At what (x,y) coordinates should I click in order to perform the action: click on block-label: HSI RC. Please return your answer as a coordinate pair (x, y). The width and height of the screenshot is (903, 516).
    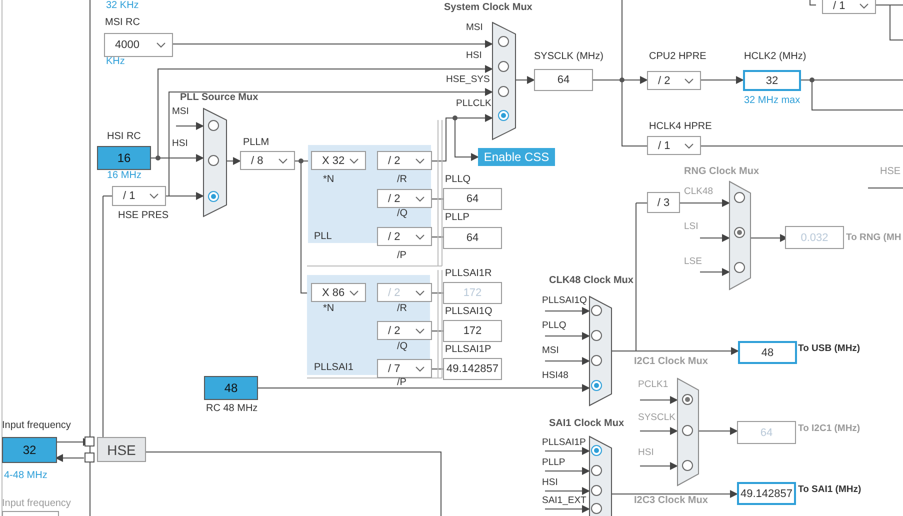
    Looking at the image, I should click on (124, 137).